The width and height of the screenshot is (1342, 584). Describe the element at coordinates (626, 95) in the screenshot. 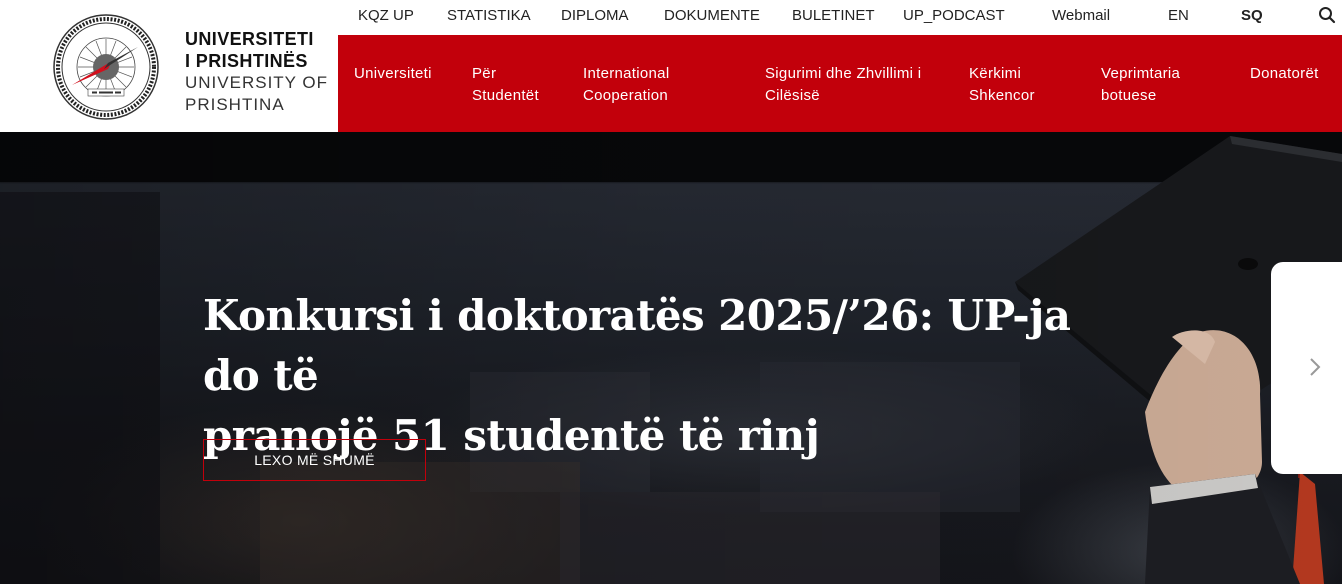

I see `nav-item-label: Cooperation` at that location.